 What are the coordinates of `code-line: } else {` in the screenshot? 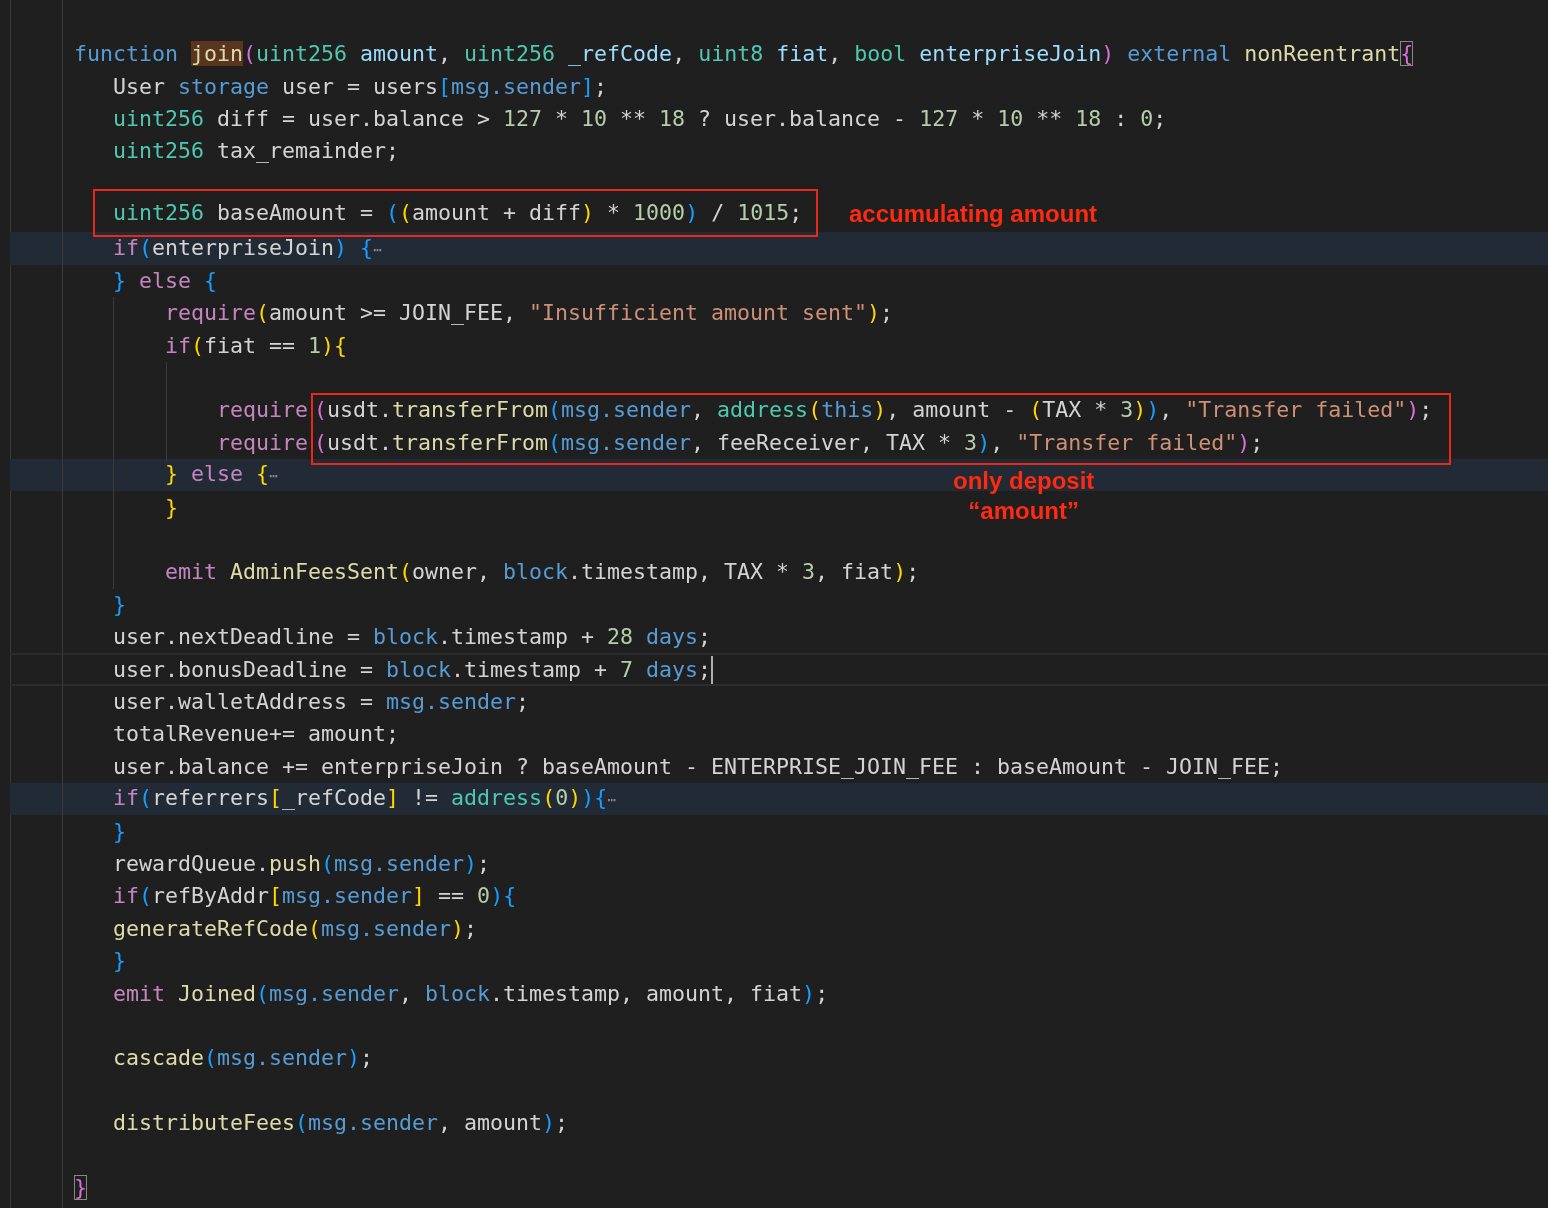 It's located at (165, 280).